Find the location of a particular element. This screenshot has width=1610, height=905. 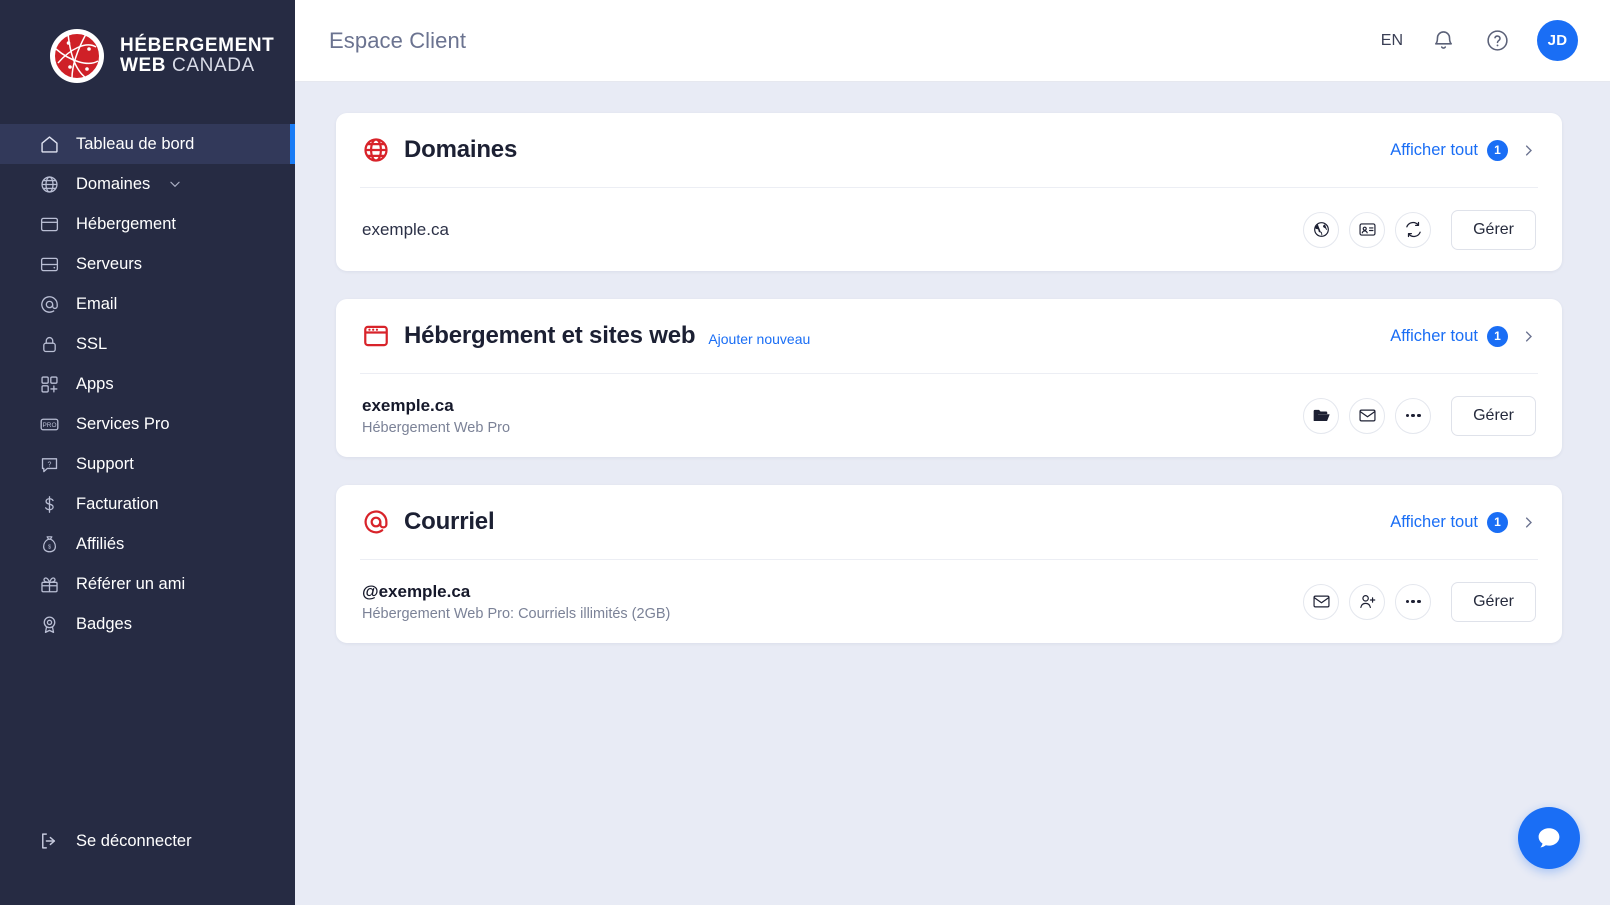

sidebar-footer: Se déconnecter is located at coordinates (147, 841).